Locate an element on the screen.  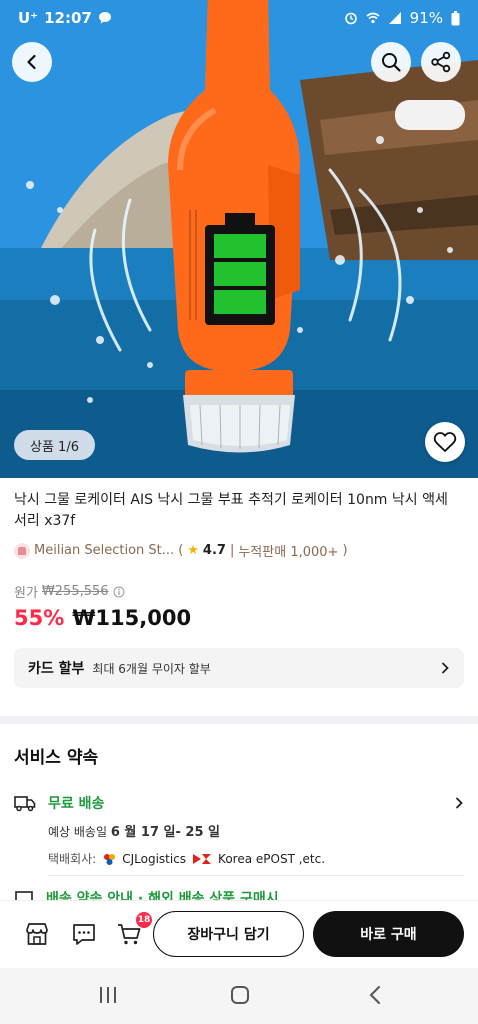
star-icon: ★ is located at coordinates (193, 550).